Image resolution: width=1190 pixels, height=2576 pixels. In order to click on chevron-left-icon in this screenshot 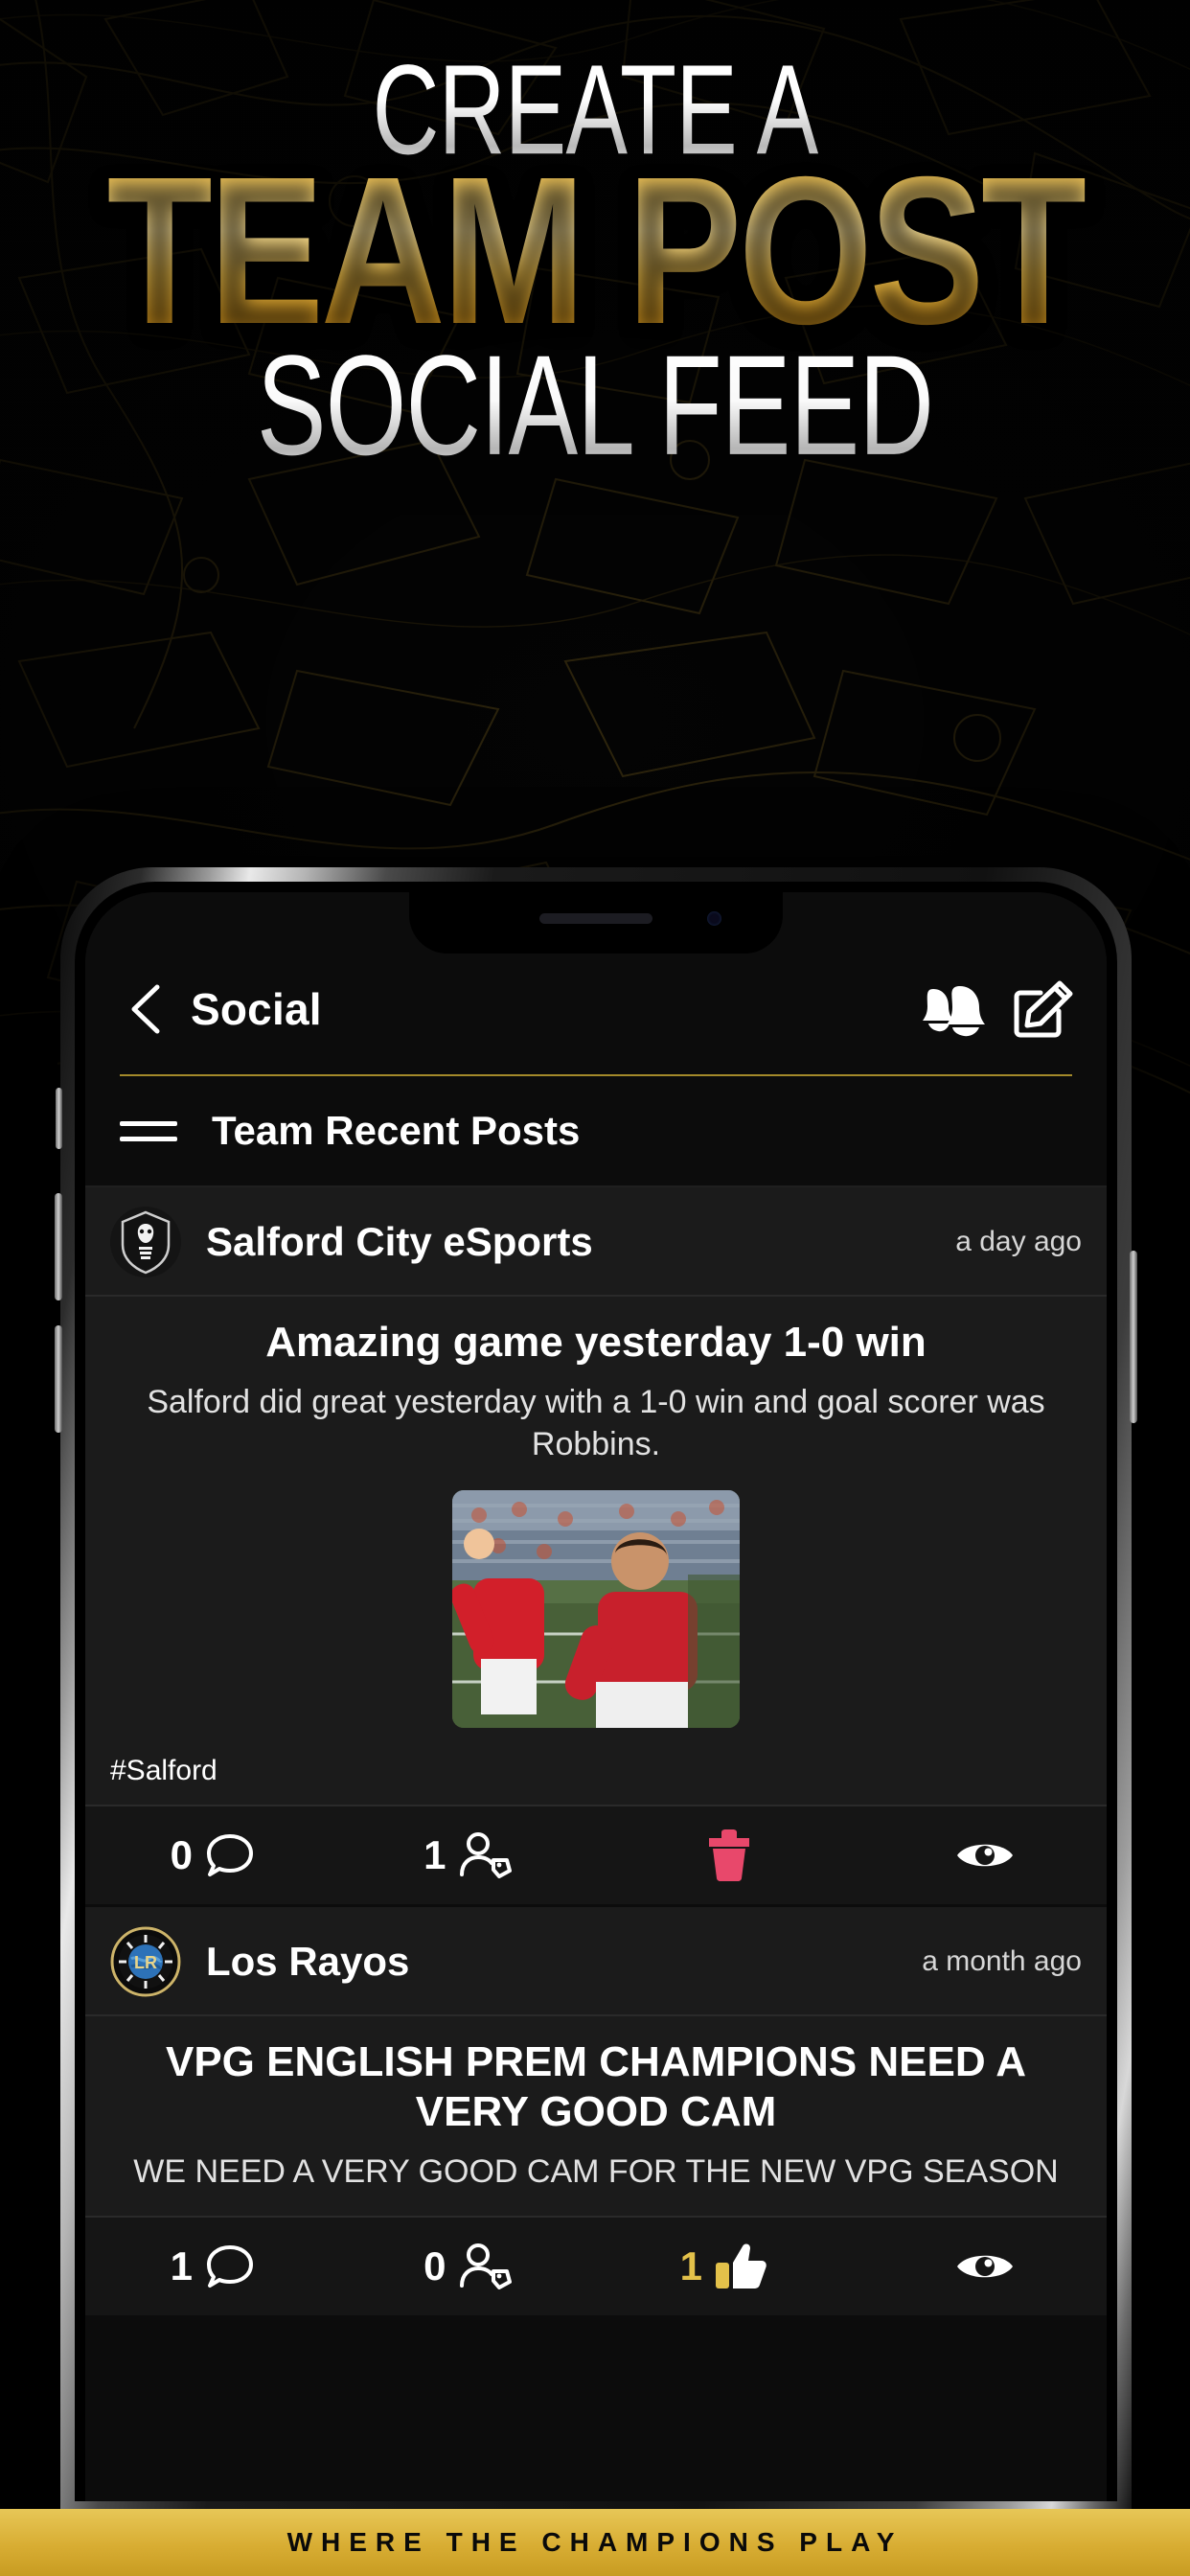, I will do `click(146, 1009)`.